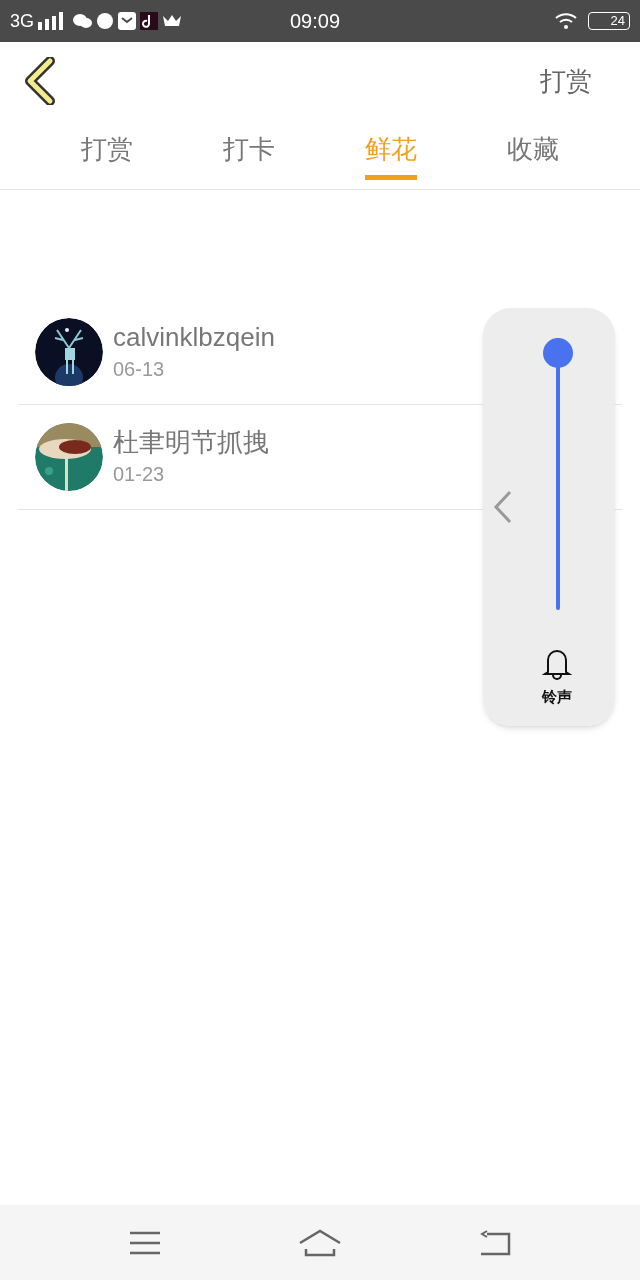 The image size is (640, 1280). I want to click on user-name: calvinklbzqein, so click(194, 337).